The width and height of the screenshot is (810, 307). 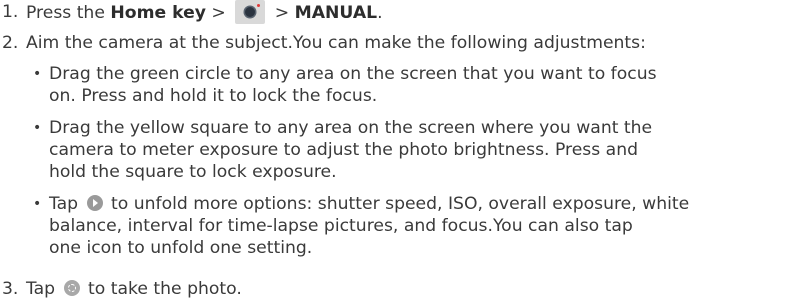 What do you see at coordinates (193, 172) in the screenshot?
I see `bullet-line: hold the square to lock exposure.` at bounding box center [193, 172].